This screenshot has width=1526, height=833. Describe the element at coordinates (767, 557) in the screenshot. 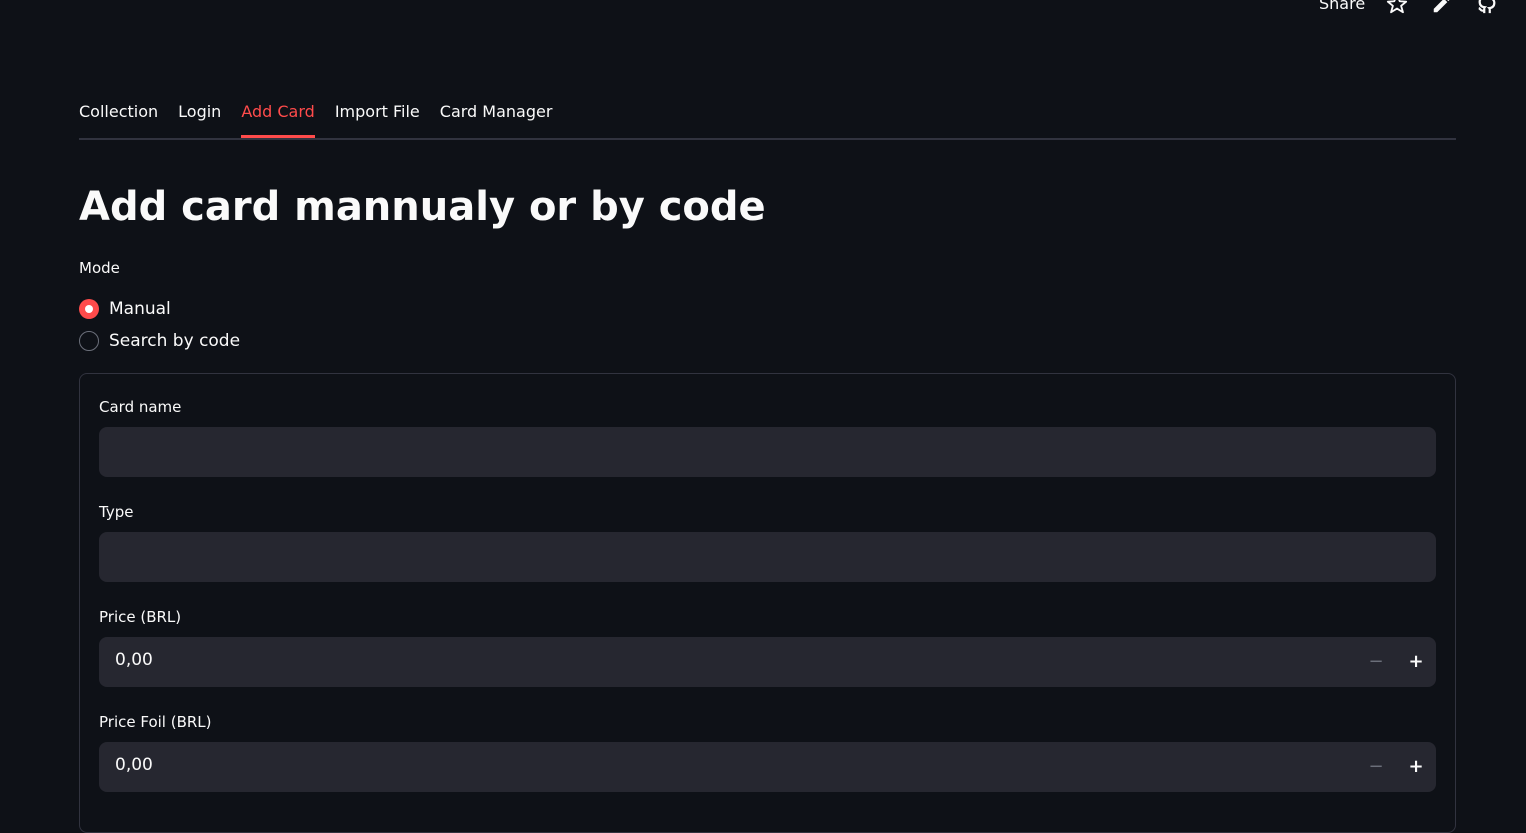

I see `type-input` at that location.